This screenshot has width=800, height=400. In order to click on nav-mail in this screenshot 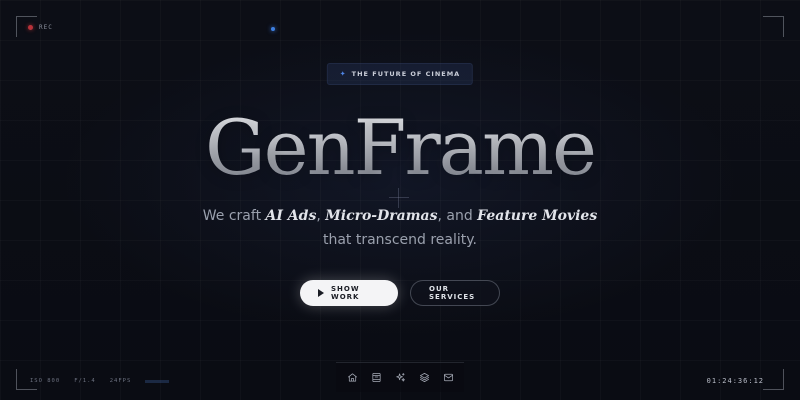, I will do `click(448, 378)`.